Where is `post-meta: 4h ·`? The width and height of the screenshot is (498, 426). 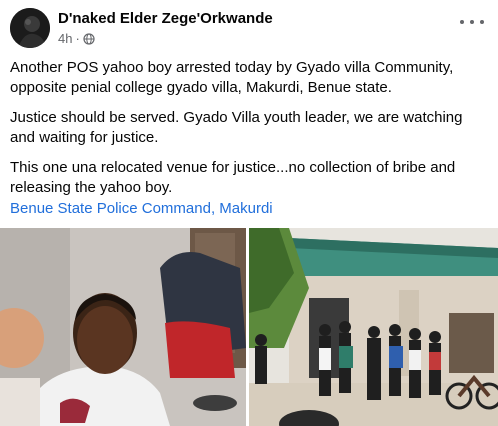
post-meta: 4h · is located at coordinates (76, 38).